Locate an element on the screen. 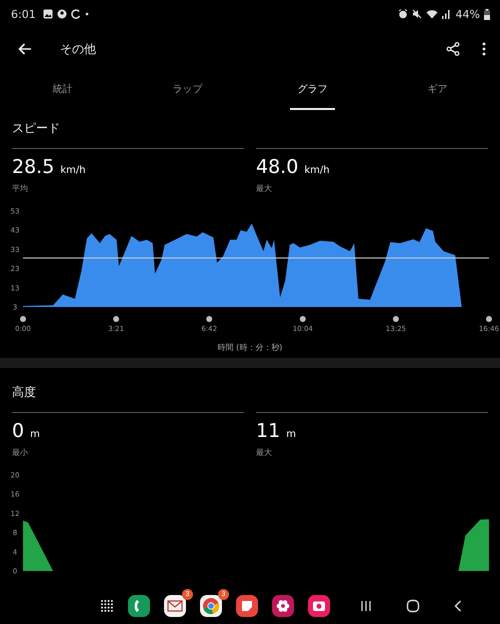 This screenshot has width=500, height=624. sync-icon is located at coordinates (75, 14).